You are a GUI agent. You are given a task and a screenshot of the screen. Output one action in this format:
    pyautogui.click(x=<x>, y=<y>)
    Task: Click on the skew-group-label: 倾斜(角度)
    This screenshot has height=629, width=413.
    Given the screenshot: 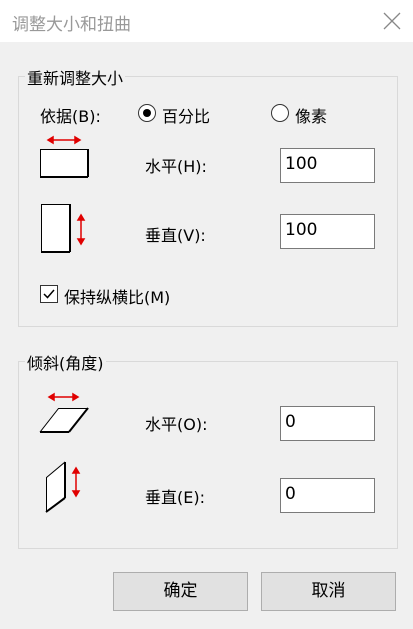 What is the action you would take?
    pyautogui.click(x=65, y=362)
    